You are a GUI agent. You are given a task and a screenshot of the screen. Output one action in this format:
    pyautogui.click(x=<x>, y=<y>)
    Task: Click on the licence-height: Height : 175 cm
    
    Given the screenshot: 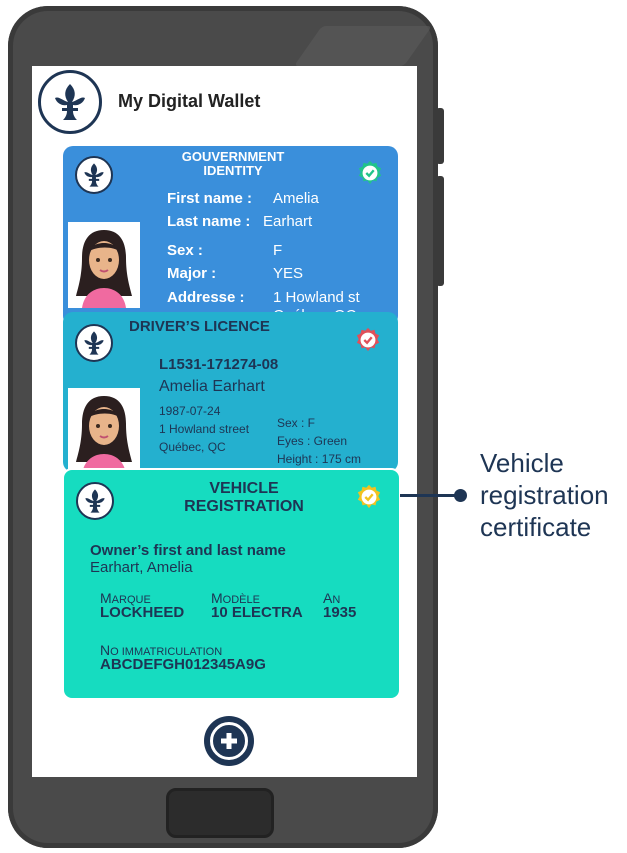 What is the action you would take?
    pyautogui.click(x=319, y=459)
    